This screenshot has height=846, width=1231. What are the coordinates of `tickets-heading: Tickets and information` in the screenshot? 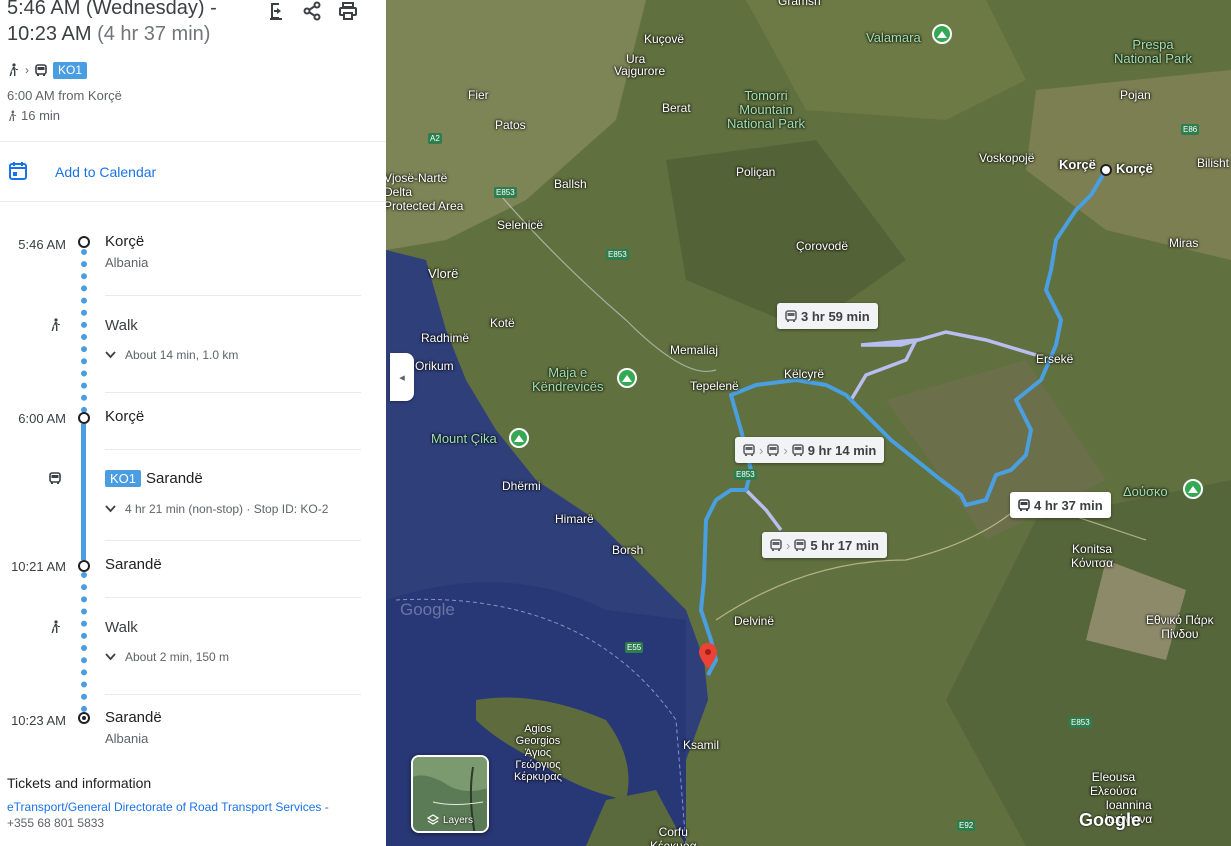 It's located at (79, 783).